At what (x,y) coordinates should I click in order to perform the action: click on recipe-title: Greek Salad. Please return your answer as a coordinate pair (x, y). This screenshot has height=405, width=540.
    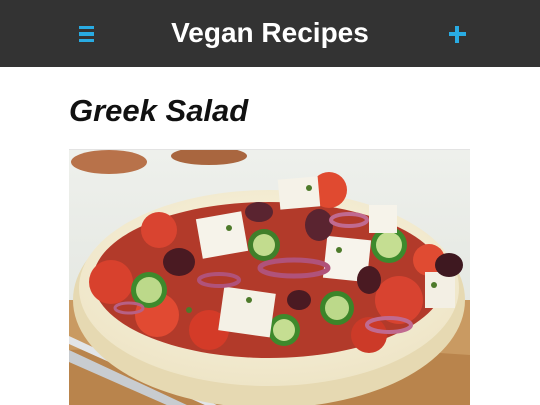
    Looking at the image, I should click on (159, 110).